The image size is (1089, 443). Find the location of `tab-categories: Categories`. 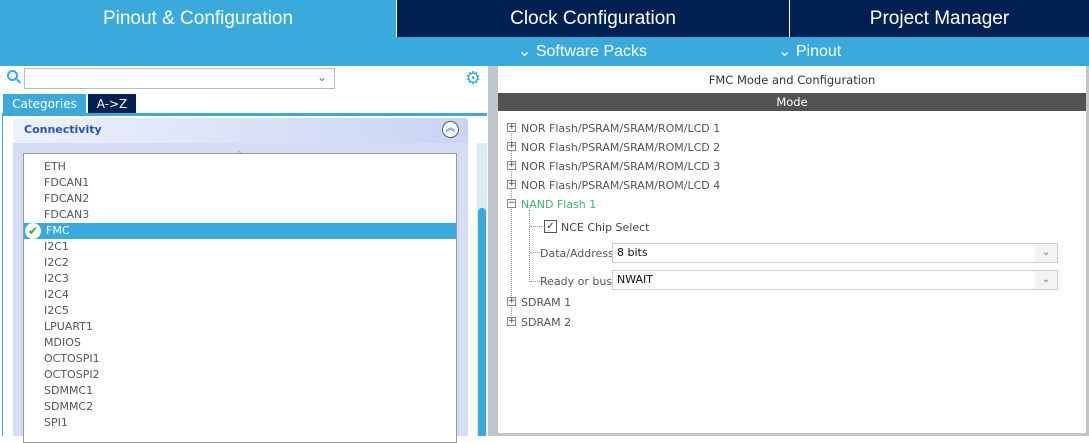

tab-categories: Categories is located at coordinates (44, 104).